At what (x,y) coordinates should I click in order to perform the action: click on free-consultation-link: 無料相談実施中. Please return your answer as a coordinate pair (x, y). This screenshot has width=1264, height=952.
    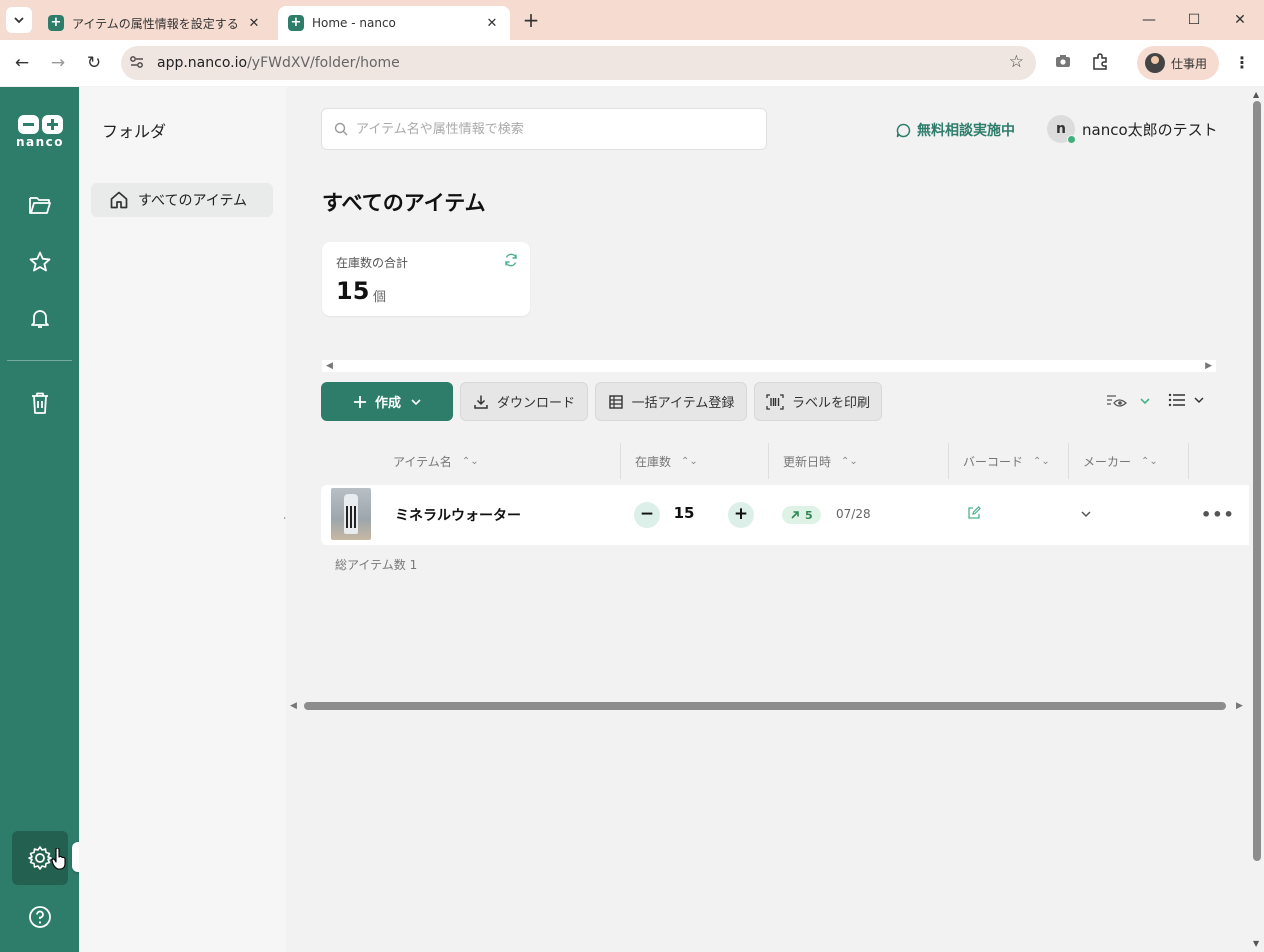
    Looking at the image, I should click on (955, 130).